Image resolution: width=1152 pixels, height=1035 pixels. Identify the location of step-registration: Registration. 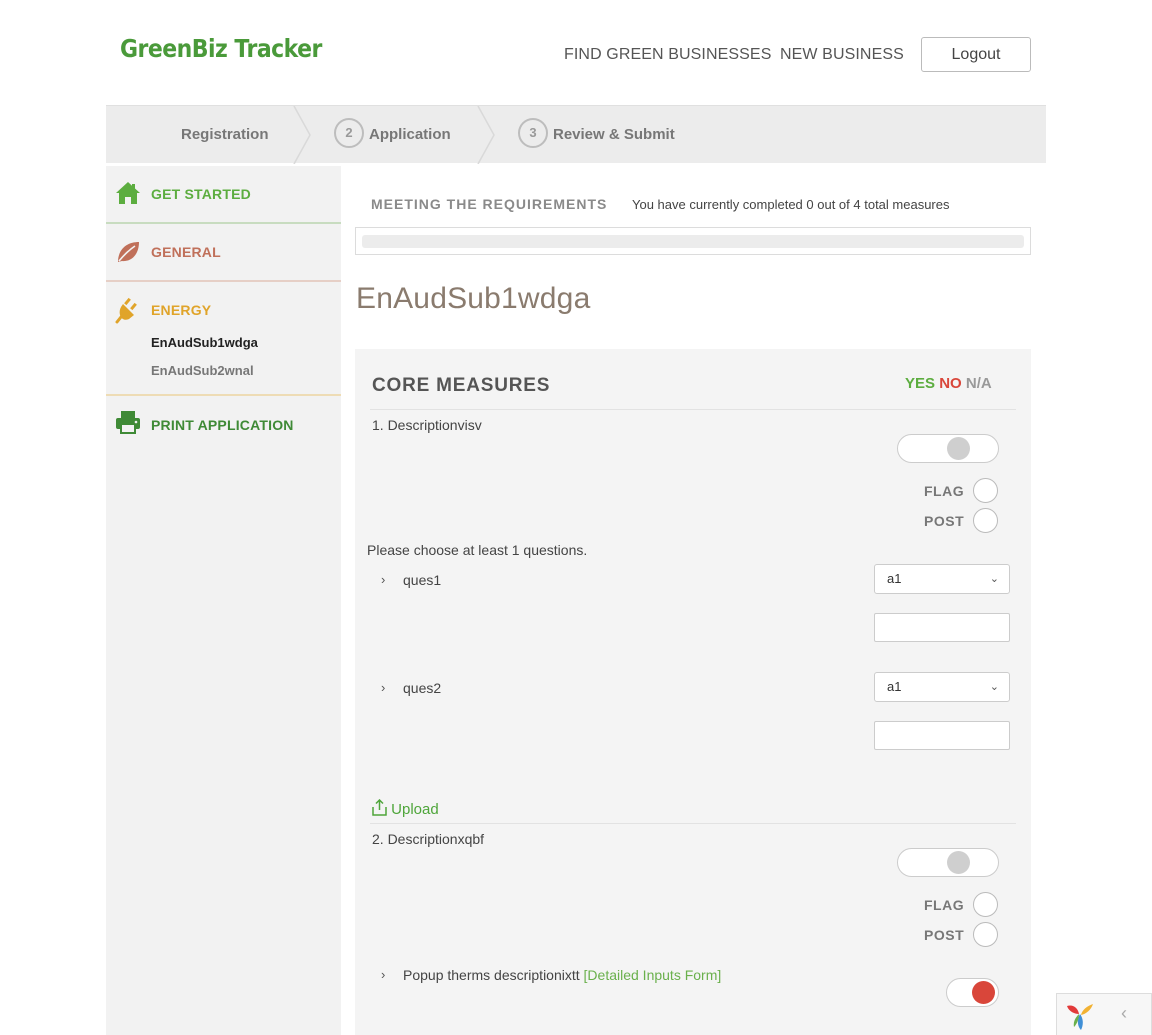
(225, 135).